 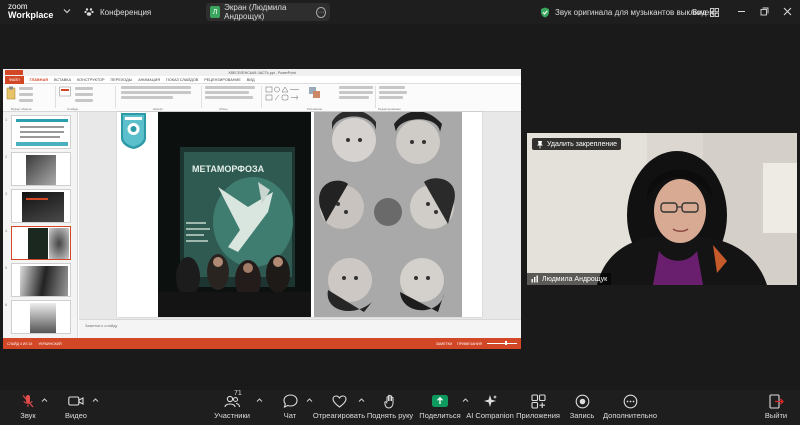 I want to click on apps-button: Приложения, so click(x=538, y=408).